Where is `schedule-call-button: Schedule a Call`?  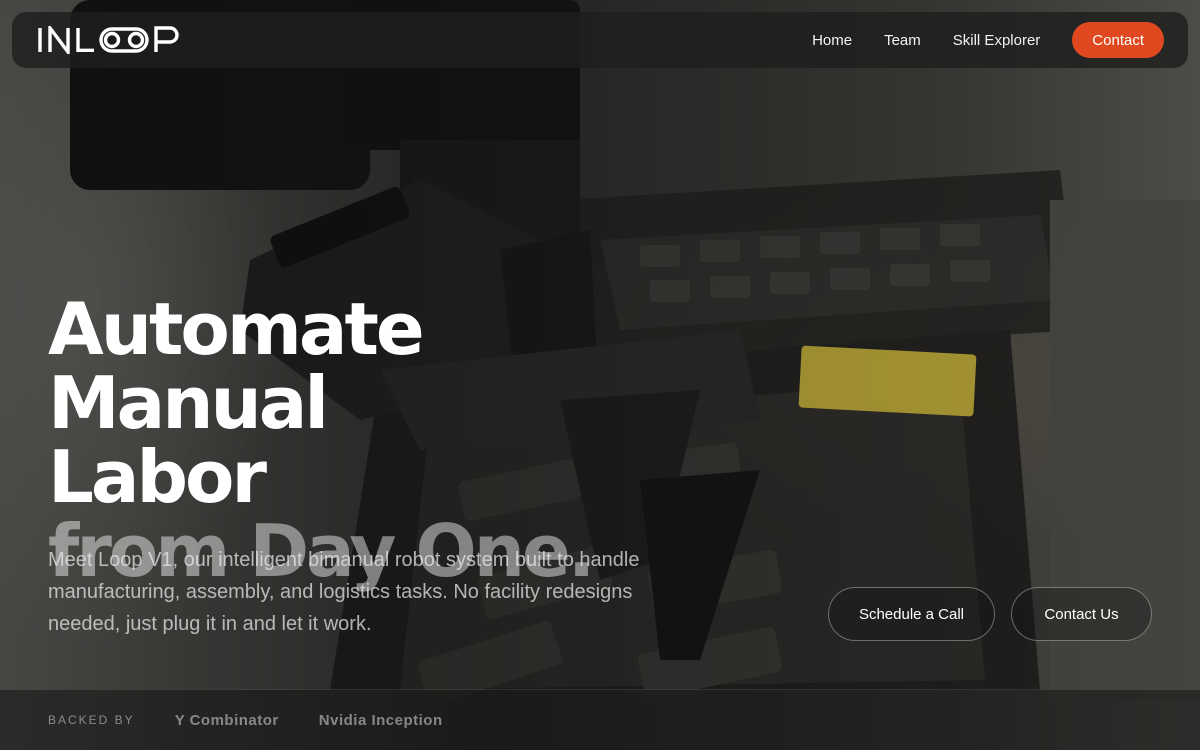 schedule-call-button: Schedule a Call is located at coordinates (911, 614).